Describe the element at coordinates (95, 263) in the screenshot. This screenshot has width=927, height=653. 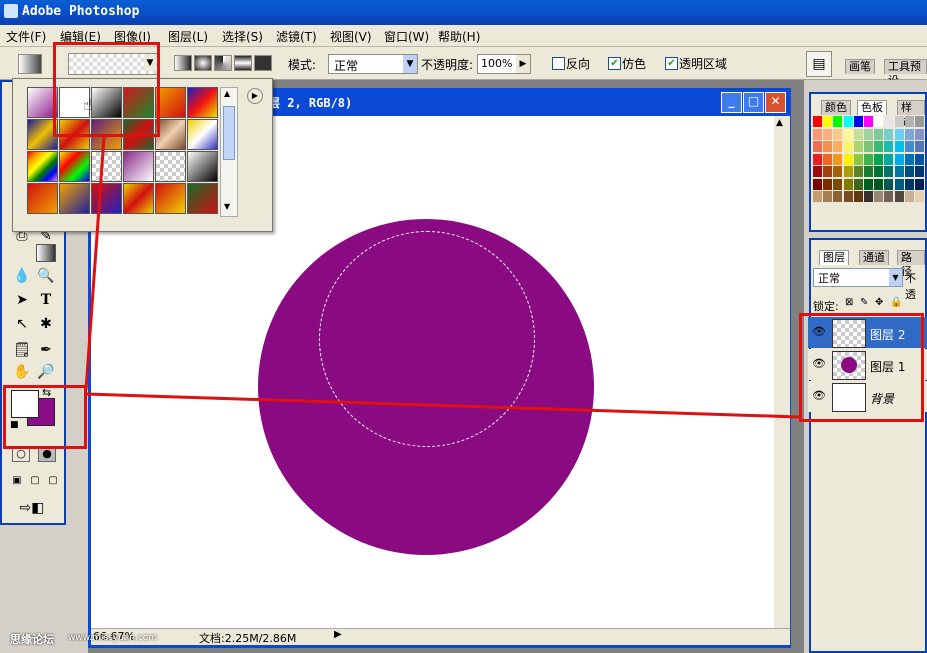
I see `connector-line-gradient` at that location.